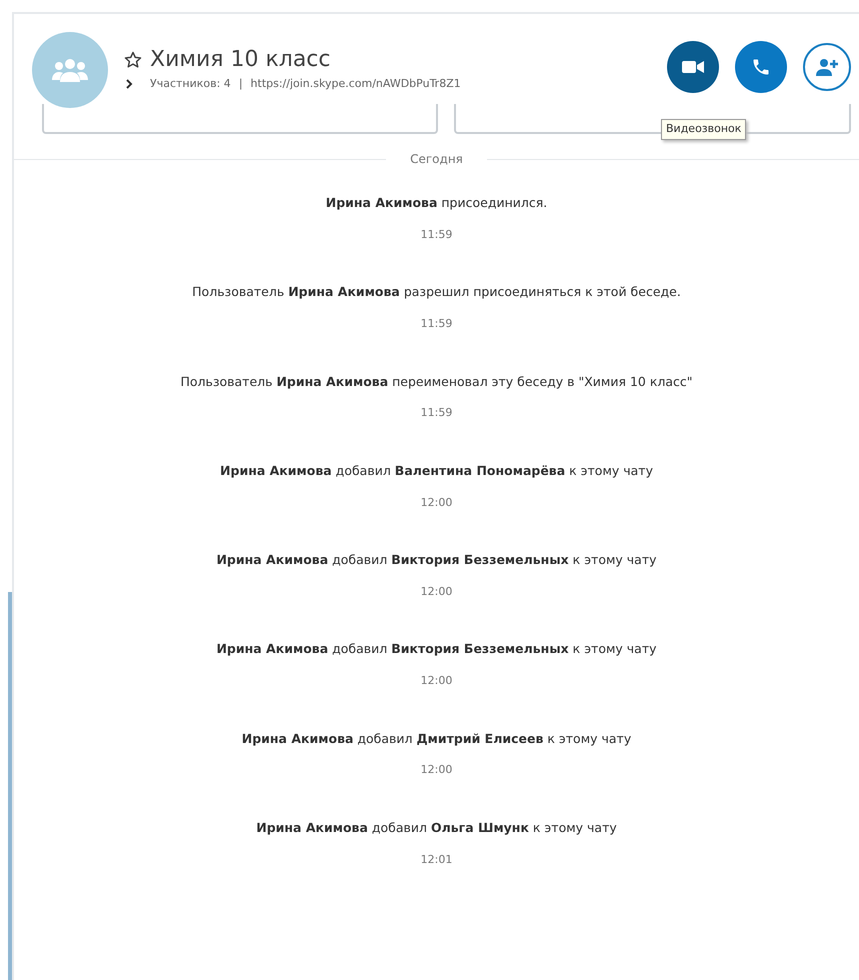 The image size is (859, 980). Describe the element at coordinates (10, 786) in the screenshot. I see `scrollbar` at that location.